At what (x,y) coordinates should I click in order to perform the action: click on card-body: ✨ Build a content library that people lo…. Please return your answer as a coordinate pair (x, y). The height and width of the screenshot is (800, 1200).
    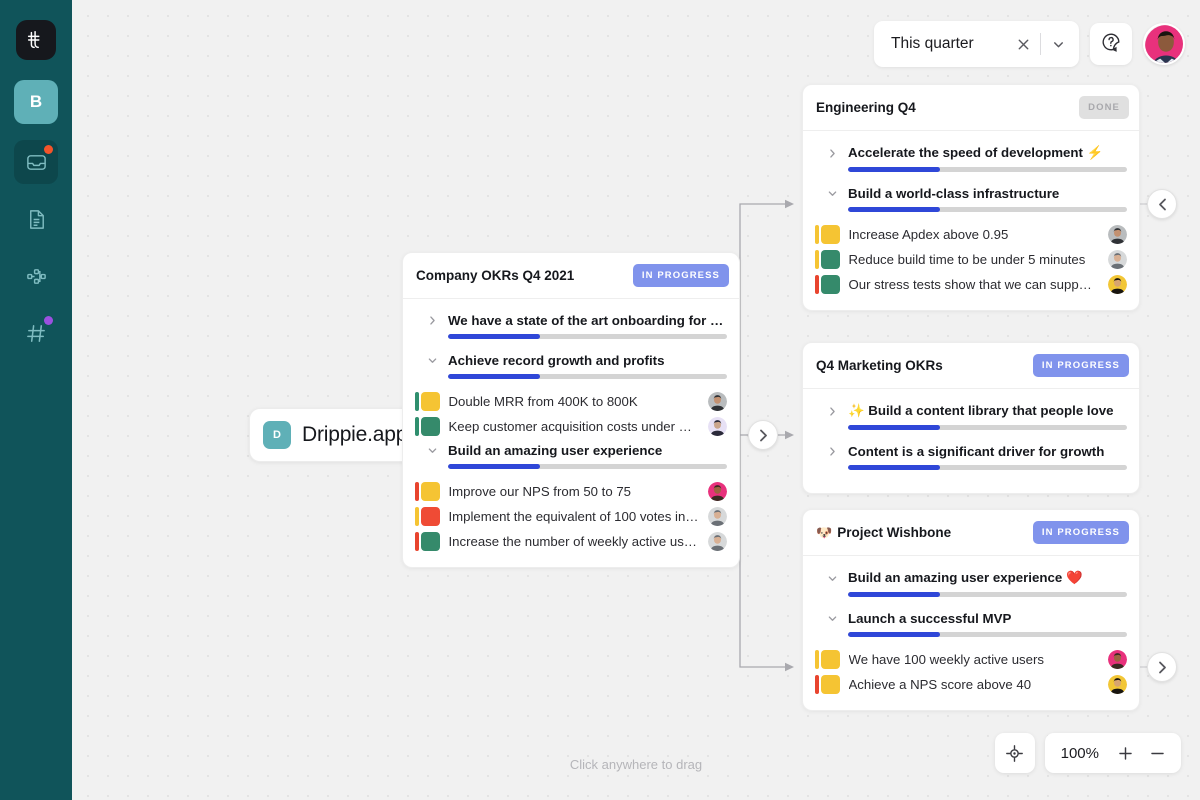
    Looking at the image, I should click on (971, 441).